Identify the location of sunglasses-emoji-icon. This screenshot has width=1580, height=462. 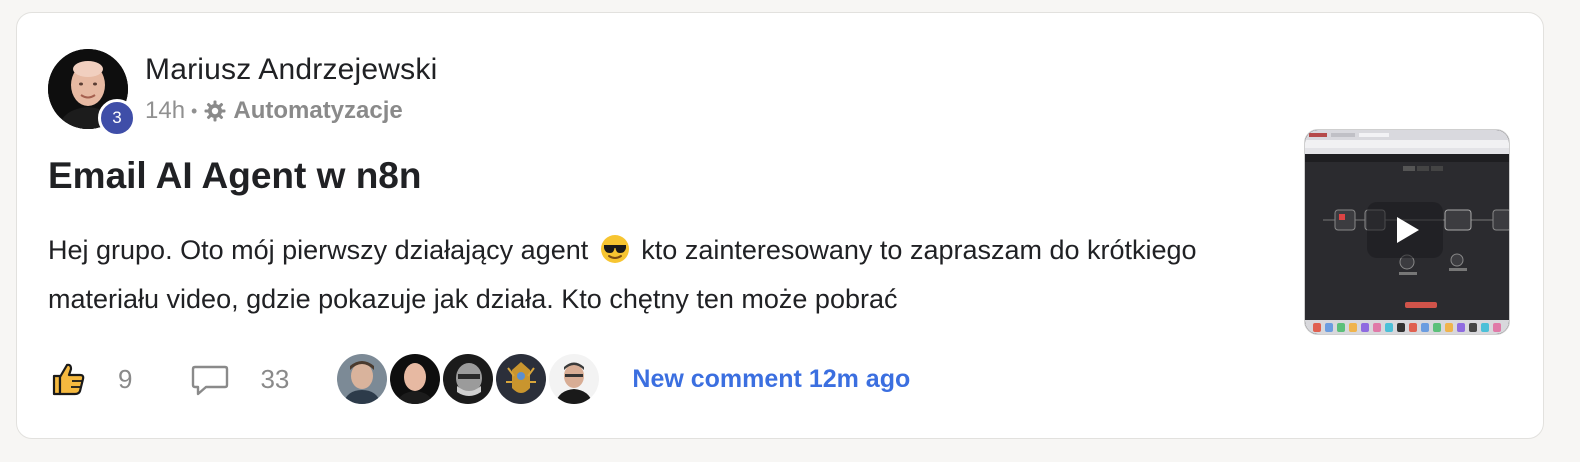
(615, 247).